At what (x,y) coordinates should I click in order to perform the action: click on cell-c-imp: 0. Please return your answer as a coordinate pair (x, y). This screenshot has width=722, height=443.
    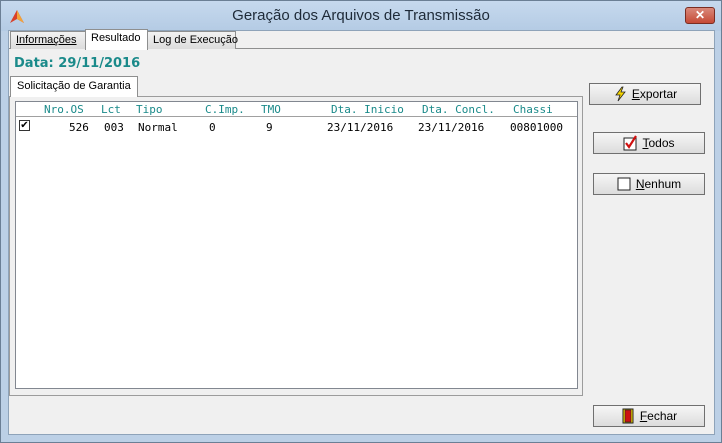
    Looking at the image, I should click on (212, 127).